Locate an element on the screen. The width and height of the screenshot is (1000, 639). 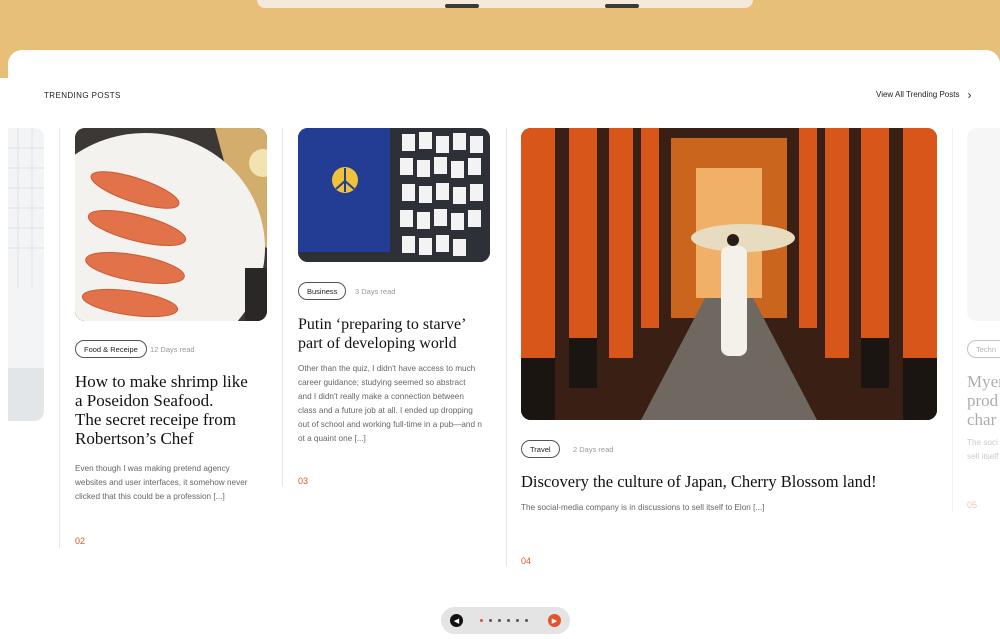
partial-card-image-left is located at coordinates (26, 274).